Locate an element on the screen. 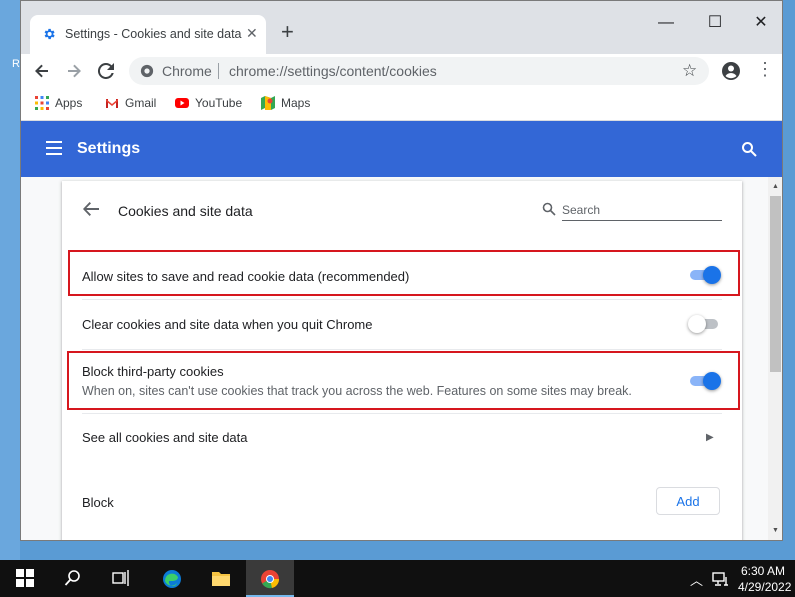 The height and width of the screenshot is (597, 795). taskbar-search-button is located at coordinates (74, 578).